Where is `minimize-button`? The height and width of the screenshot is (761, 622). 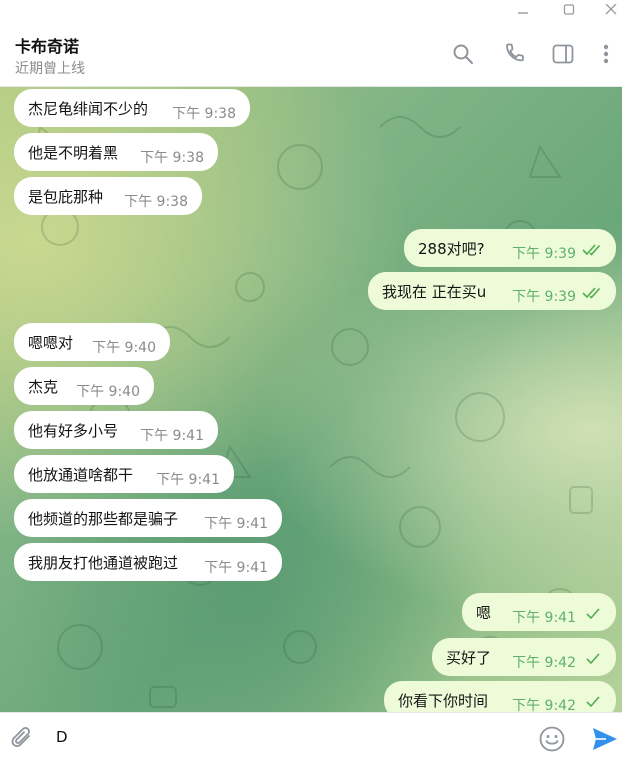
minimize-button is located at coordinates (523, 10).